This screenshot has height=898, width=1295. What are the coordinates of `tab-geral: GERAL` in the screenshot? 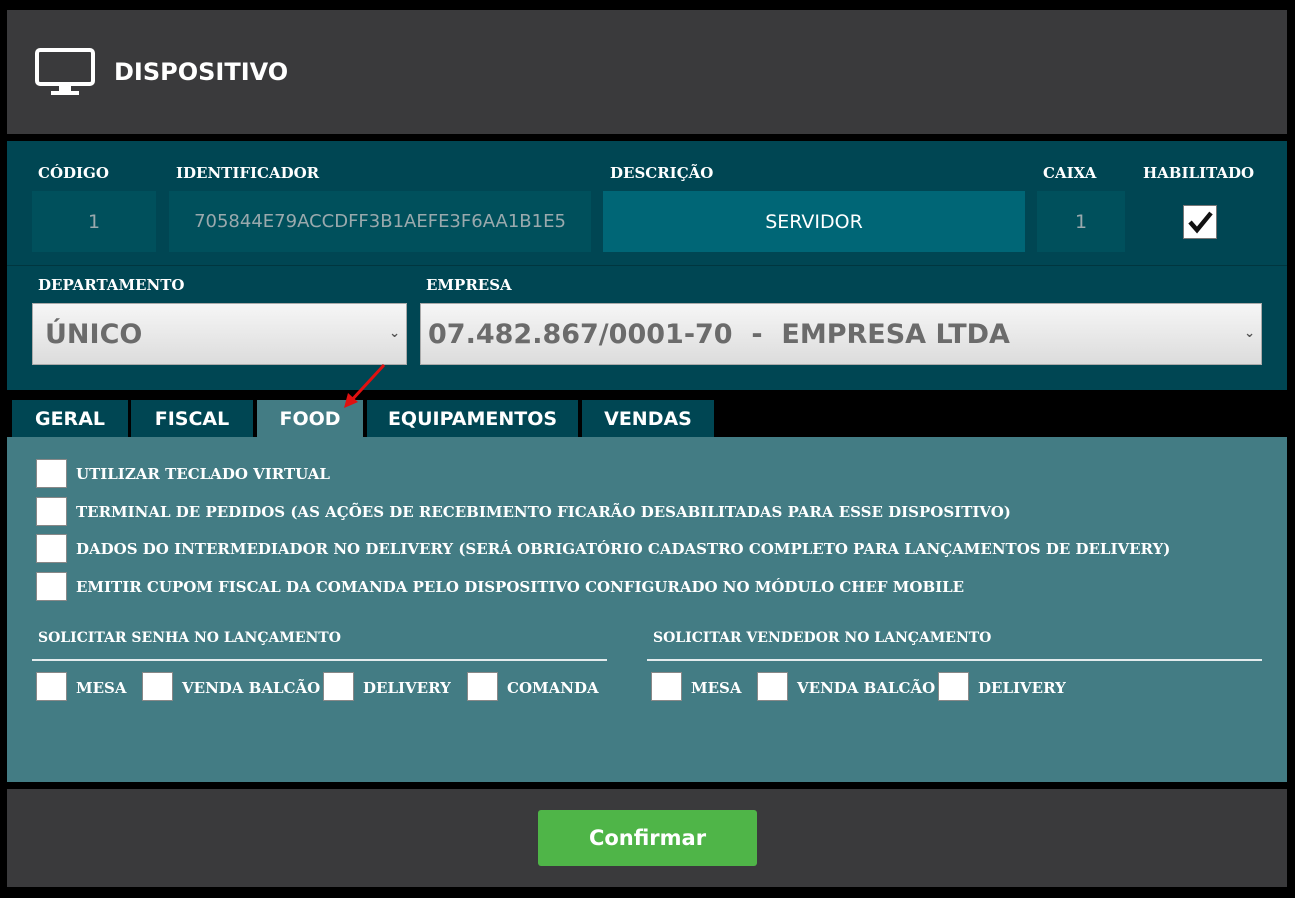 It's located at (70, 418).